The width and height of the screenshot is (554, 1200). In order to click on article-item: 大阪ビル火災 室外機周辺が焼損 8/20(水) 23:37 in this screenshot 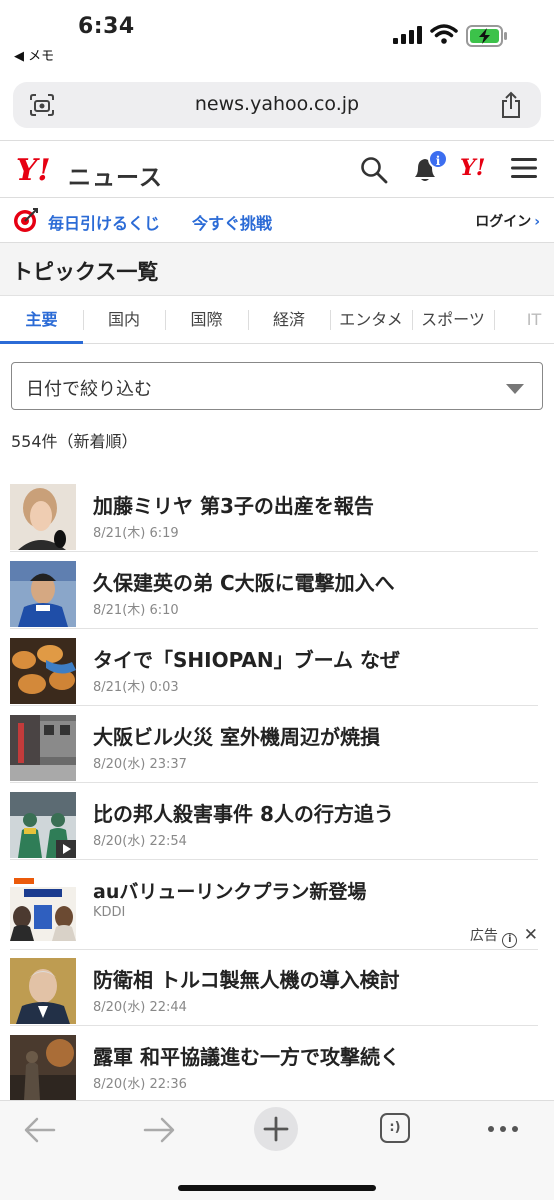, I will do `click(274, 747)`.